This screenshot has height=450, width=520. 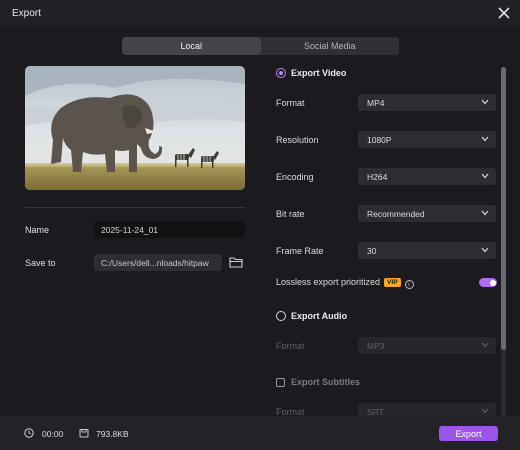 What do you see at coordinates (236, 262) in the screenshot?
I see `folder-icon` at bounding box center [236, 262].